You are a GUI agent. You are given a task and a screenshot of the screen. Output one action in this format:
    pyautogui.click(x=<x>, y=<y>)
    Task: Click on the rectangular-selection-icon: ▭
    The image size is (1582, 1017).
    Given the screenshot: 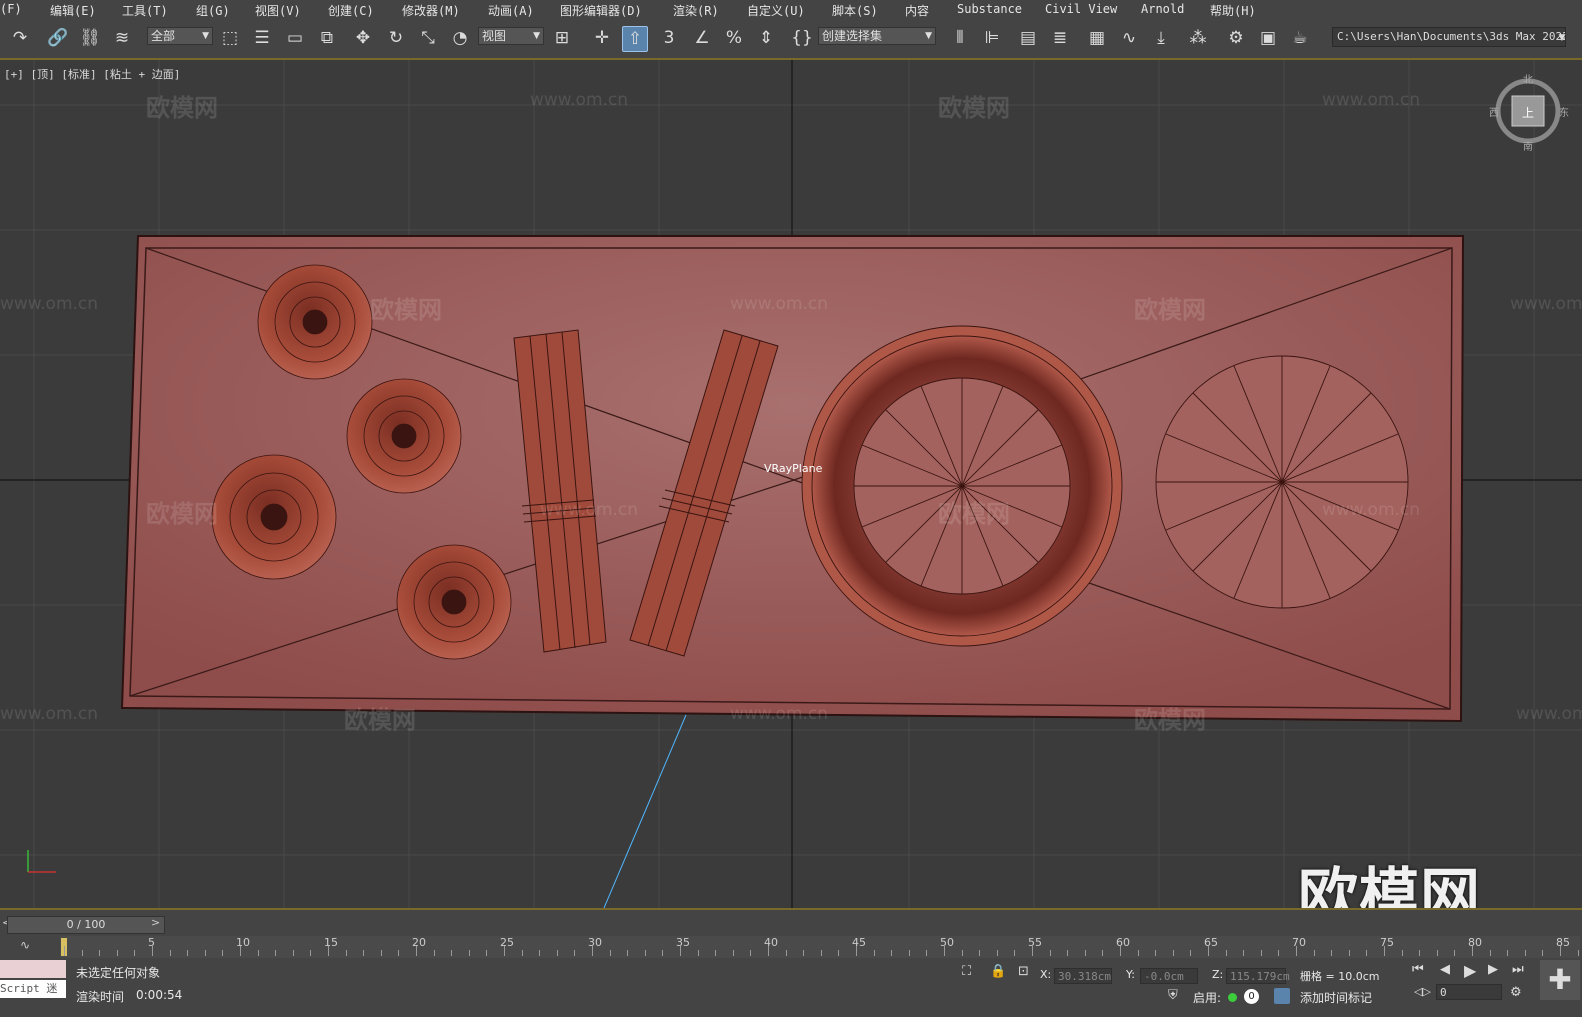 What is the action you would take?
    pyautogui.click(x=295, y=38)
    